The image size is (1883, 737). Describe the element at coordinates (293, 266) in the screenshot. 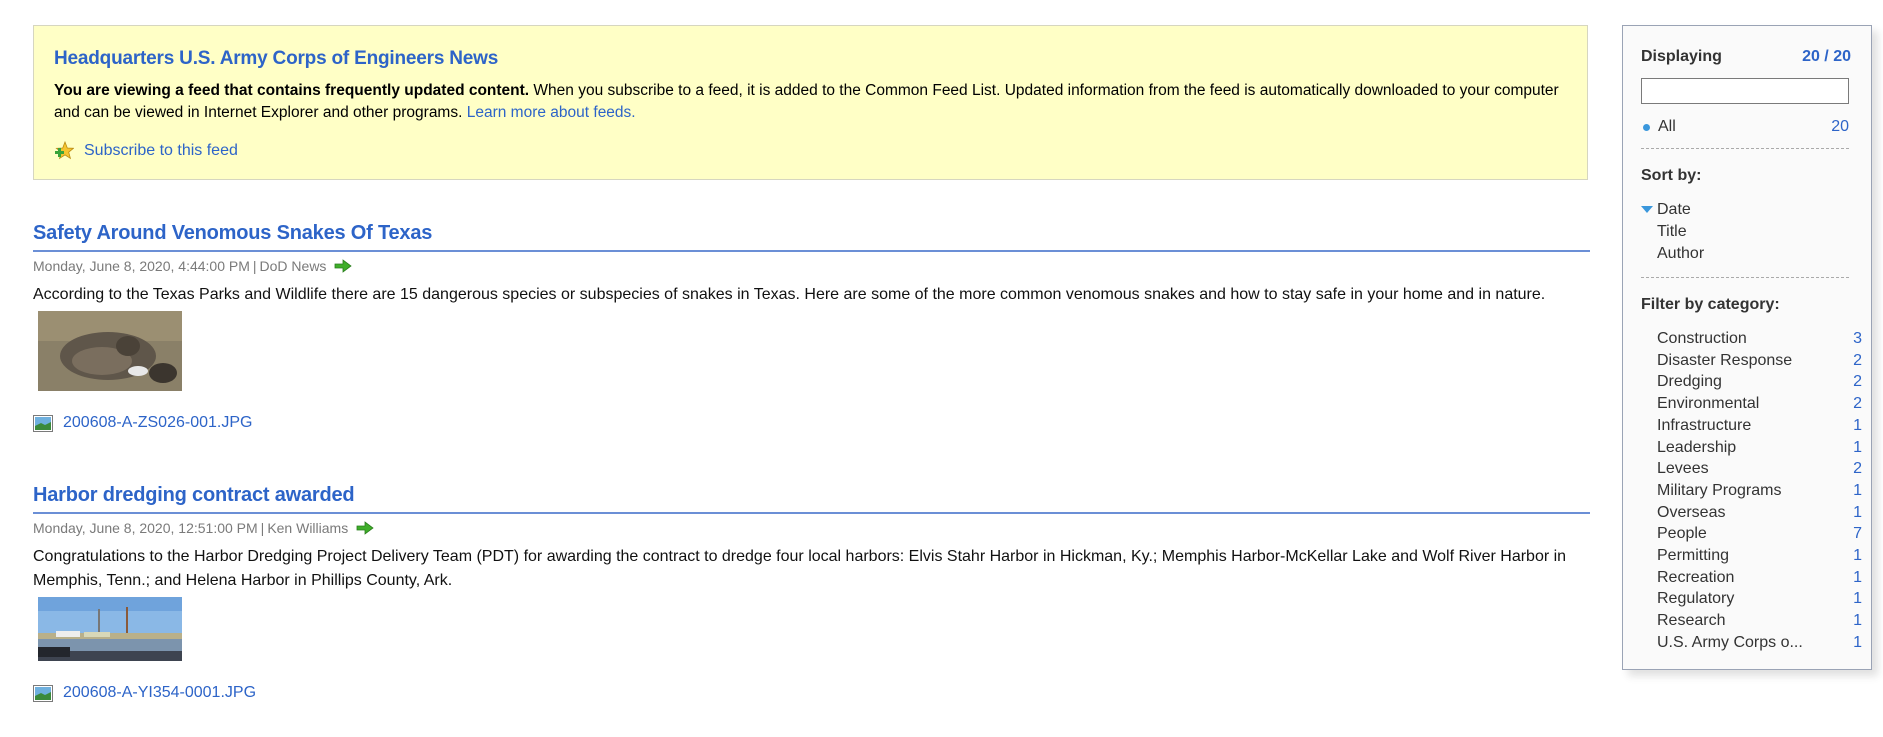

I see `article-author: DoD News` at that location.